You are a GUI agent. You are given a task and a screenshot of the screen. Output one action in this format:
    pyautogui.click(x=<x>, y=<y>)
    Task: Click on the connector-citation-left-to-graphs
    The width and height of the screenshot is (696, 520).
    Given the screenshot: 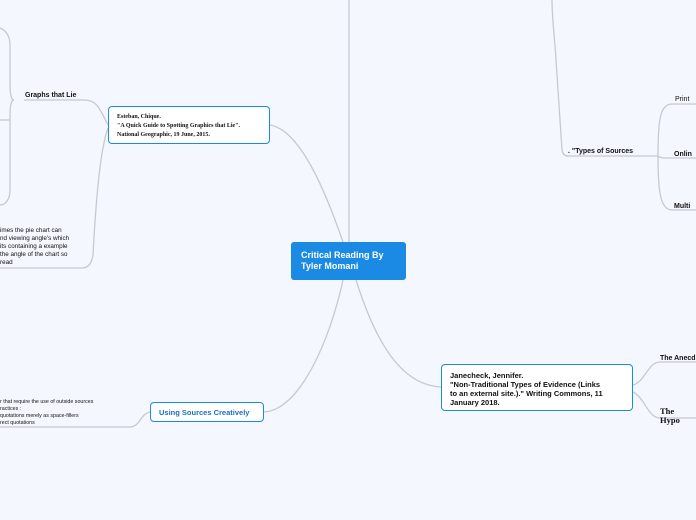 What is the action you would take?
    pyautogui.click(x=66, y=112)
    